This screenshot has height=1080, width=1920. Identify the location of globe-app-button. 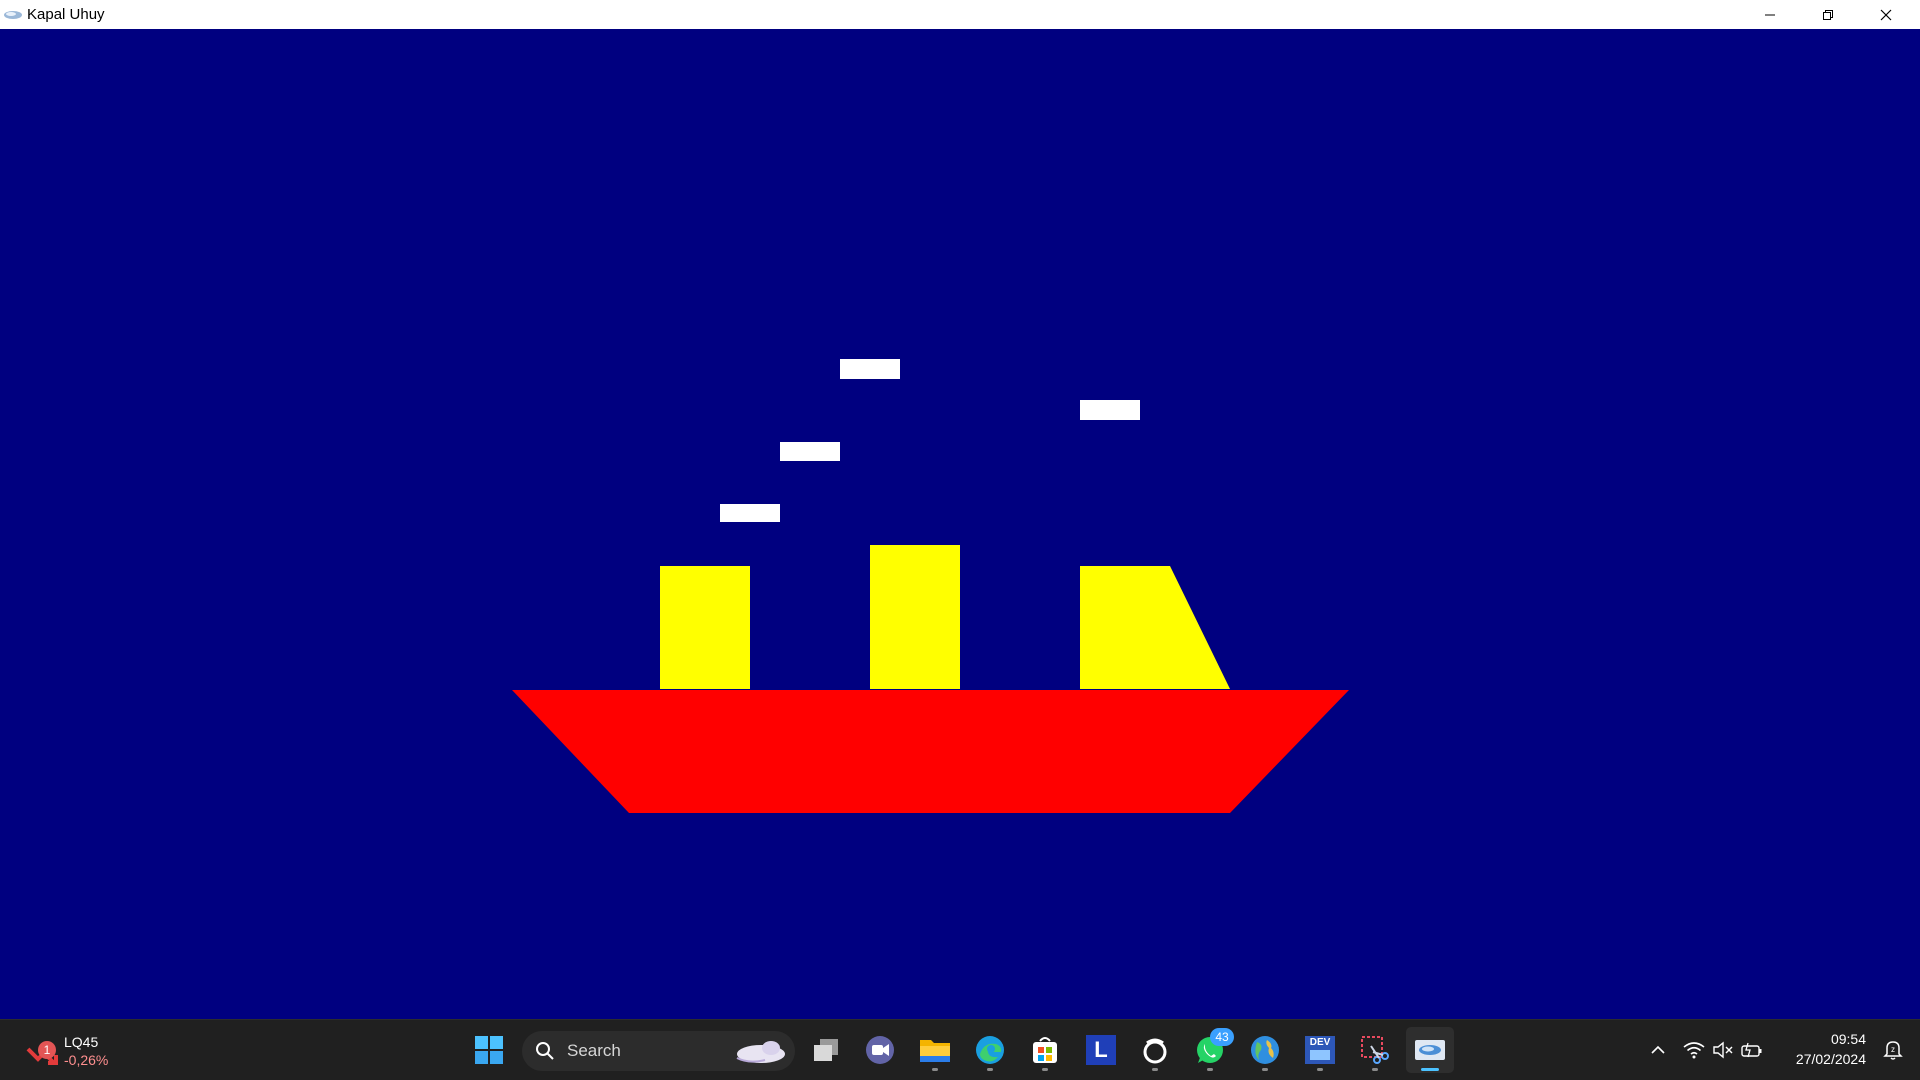
(1265, 1050).